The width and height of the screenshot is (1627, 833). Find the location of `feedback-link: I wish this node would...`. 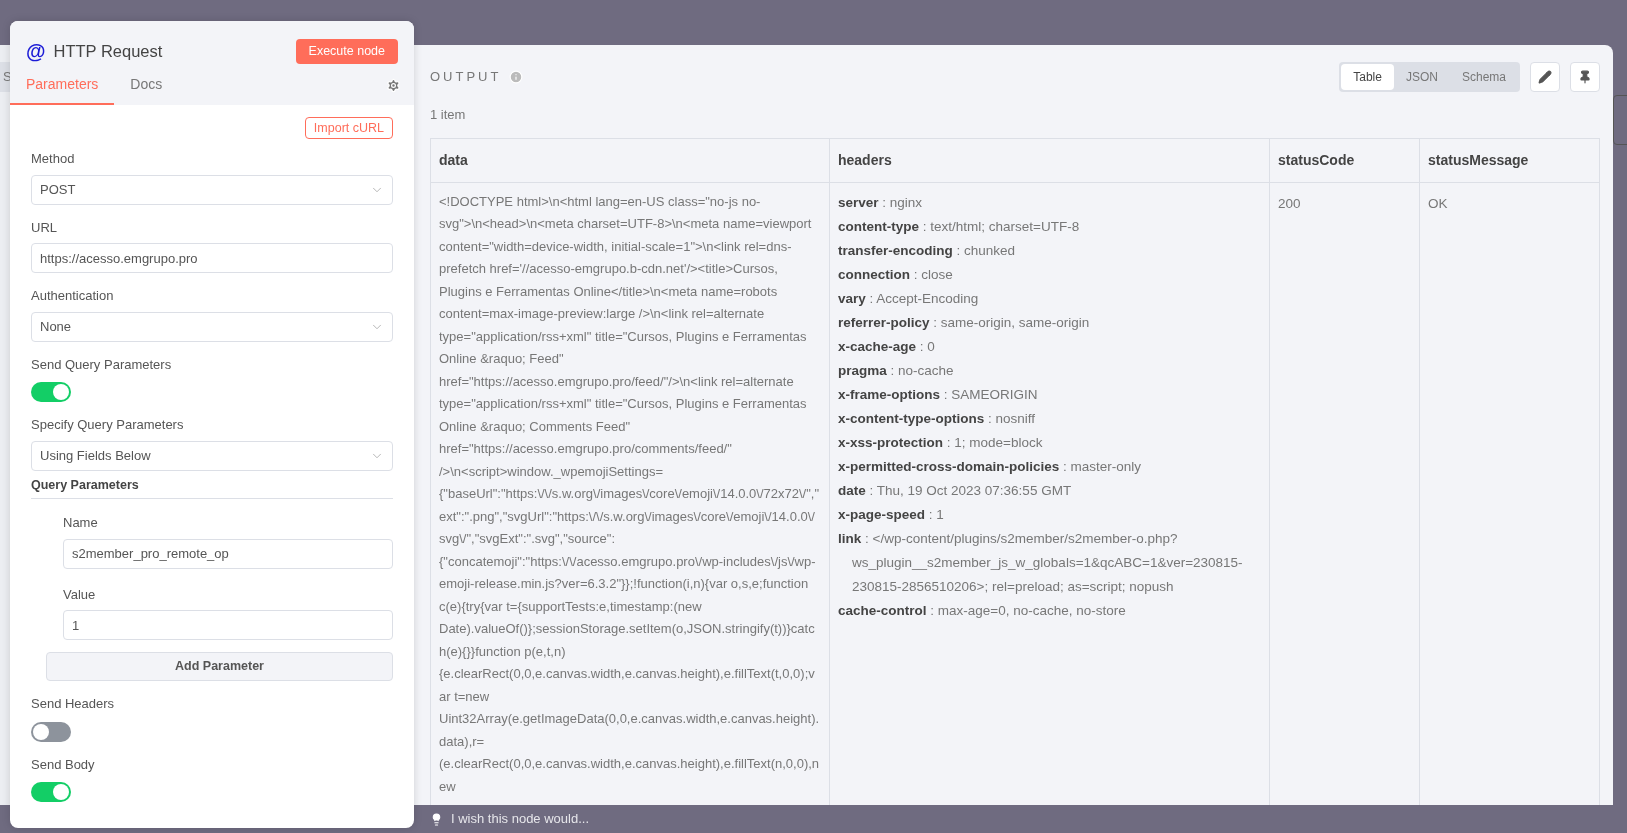

feedback-link: I wish this node would... is located at coordinates (520, 819).